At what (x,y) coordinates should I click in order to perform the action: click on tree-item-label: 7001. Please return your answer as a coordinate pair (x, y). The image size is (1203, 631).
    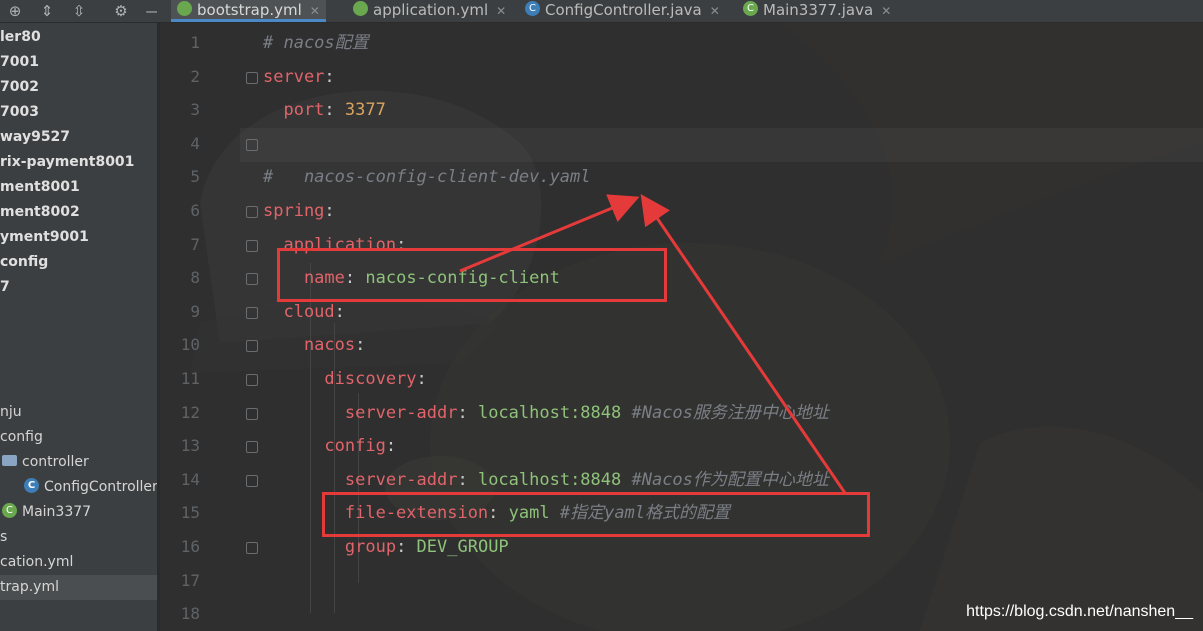
    Looking at the image, I should click on (19, 62).